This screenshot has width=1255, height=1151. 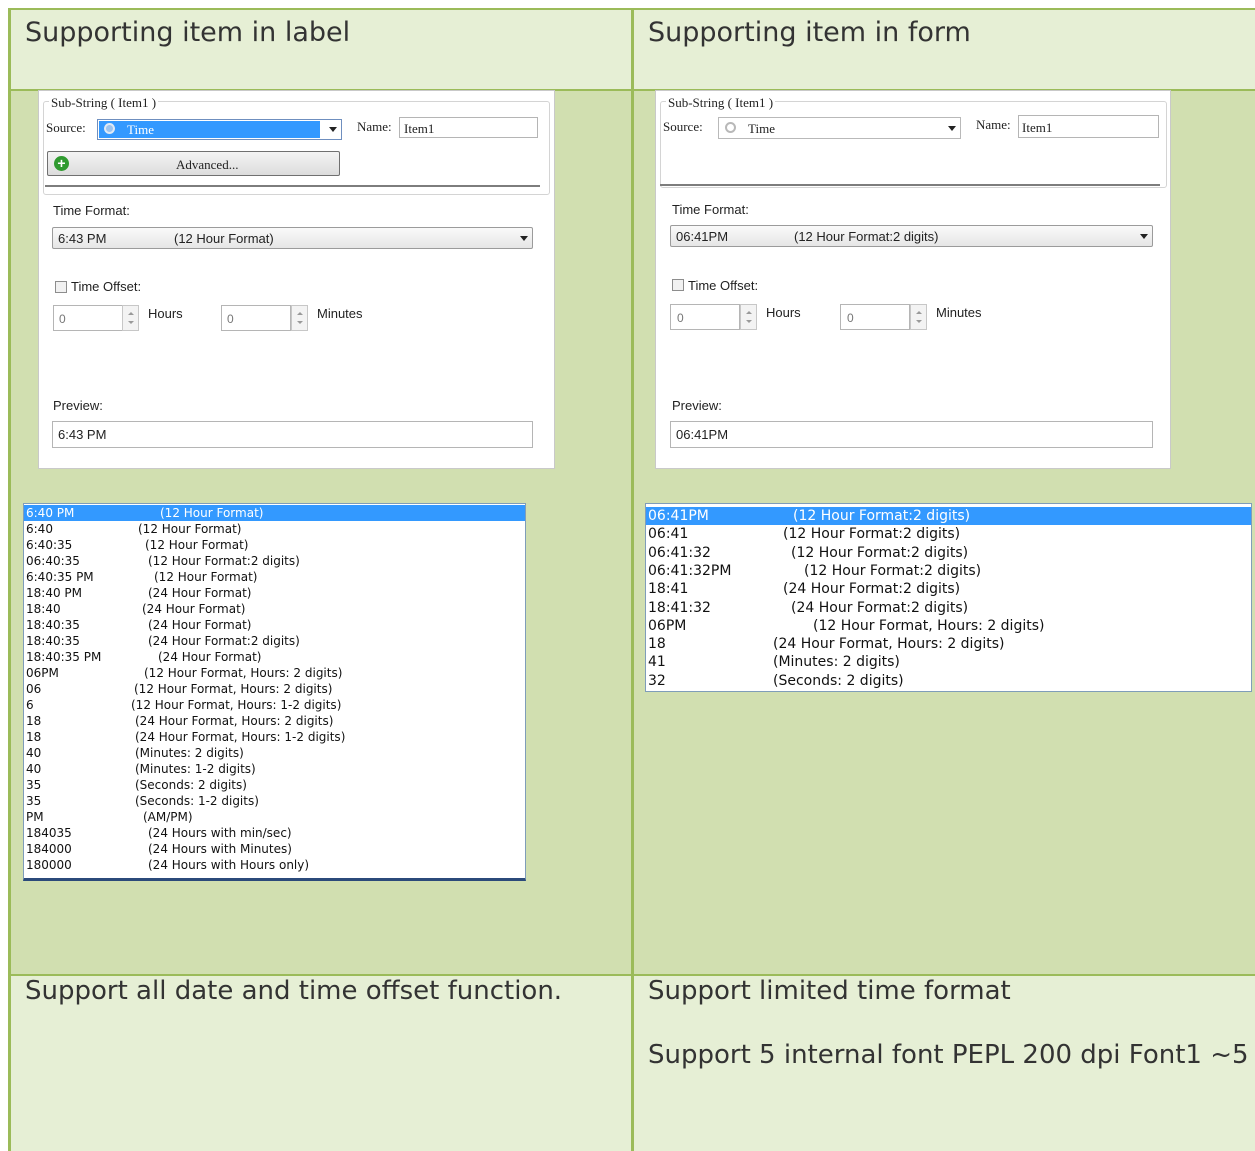 I want to click on time-offset-label: Time Offset:, so click(x=723, y=285).